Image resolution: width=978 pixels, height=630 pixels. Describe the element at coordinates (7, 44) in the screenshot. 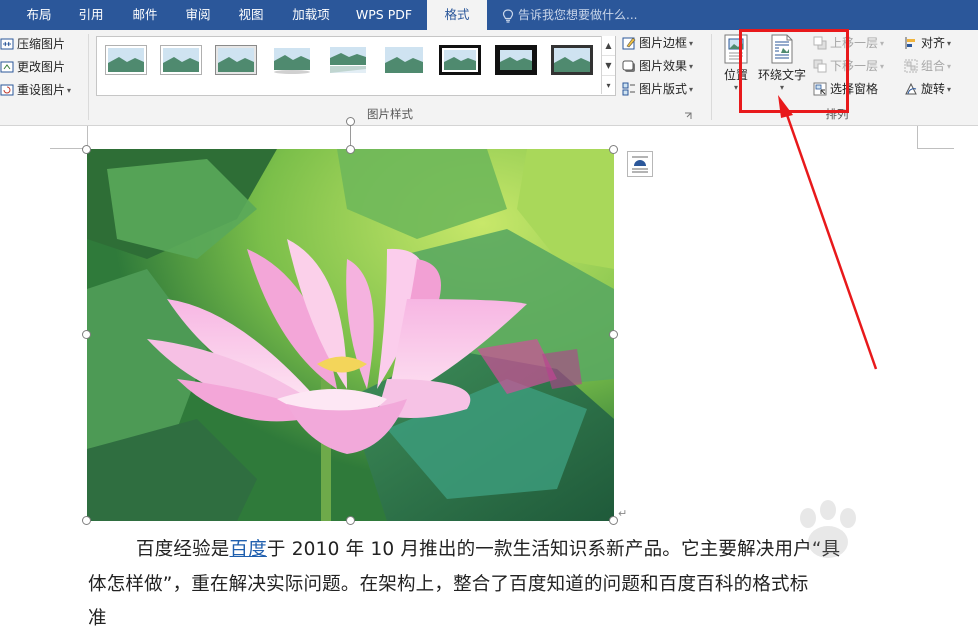

I see `compress-icon` at that location.